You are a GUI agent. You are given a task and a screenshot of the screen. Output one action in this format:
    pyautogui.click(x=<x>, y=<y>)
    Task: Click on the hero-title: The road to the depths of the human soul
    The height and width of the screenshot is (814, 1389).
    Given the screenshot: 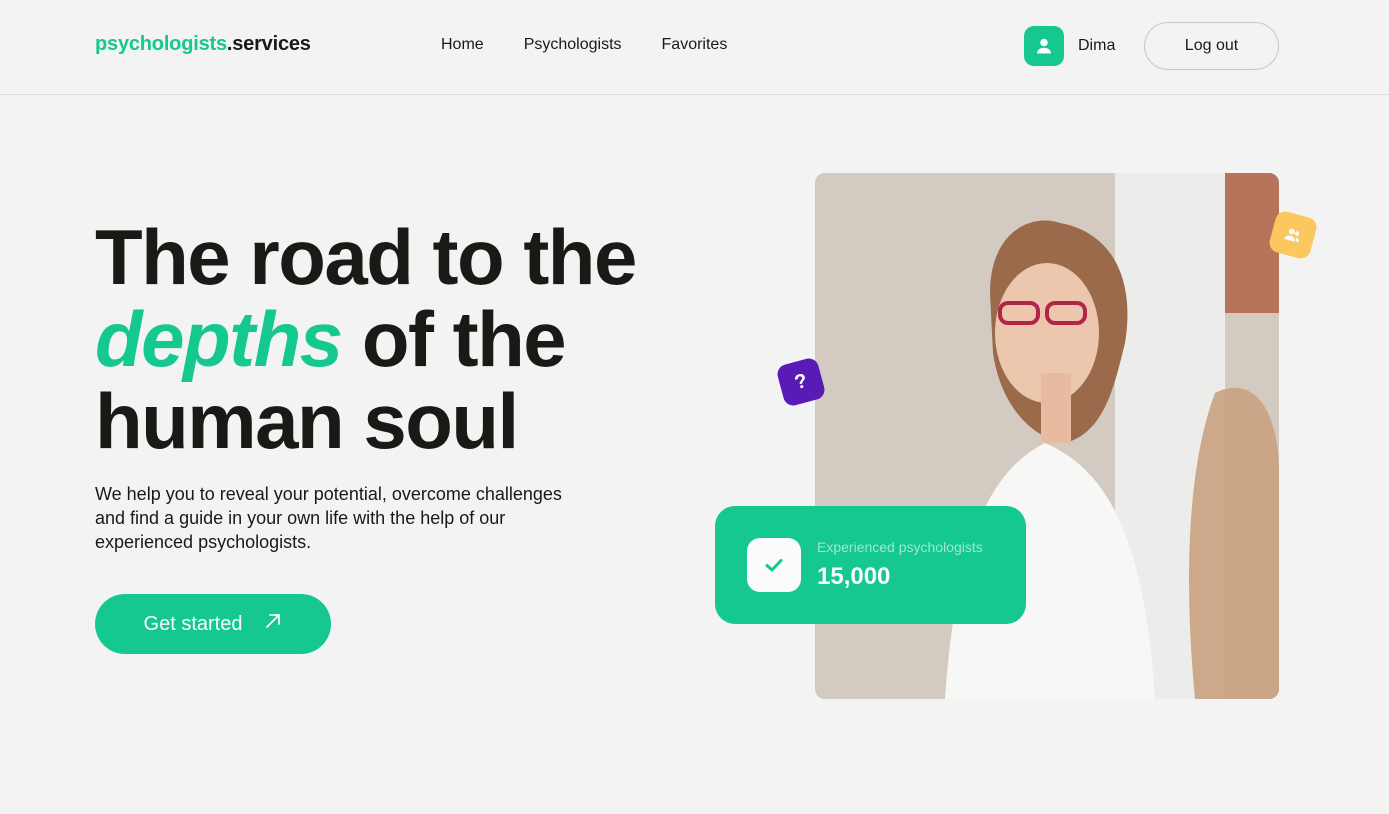 What is the action you would take?
    pyautogui.click(x=415, y=339)
    